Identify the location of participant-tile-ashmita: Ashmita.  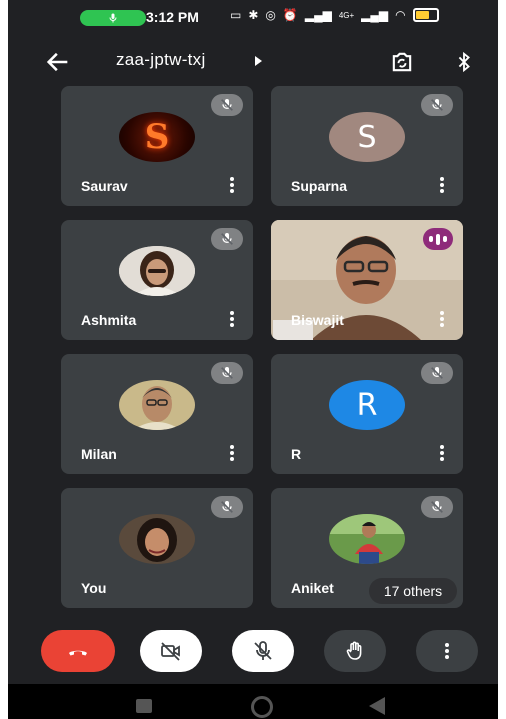
(157, 280).